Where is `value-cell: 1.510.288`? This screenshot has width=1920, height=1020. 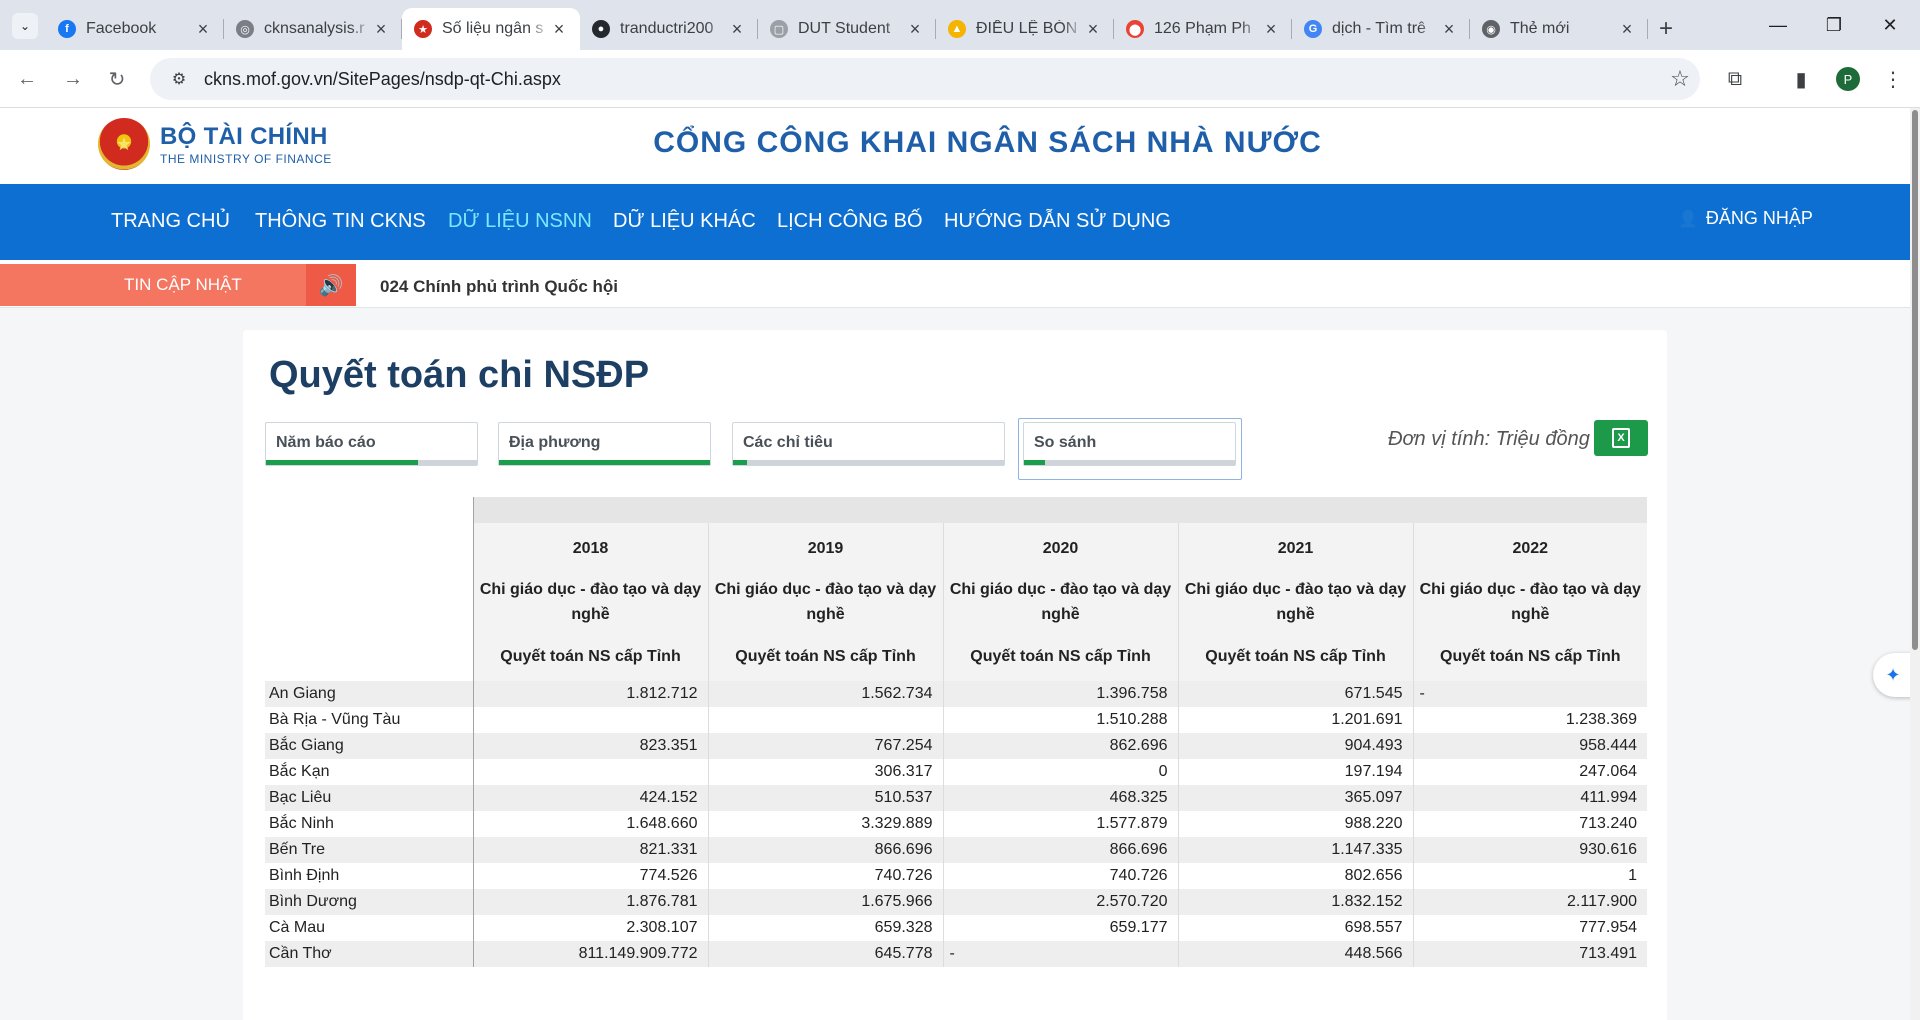
value-cell: 1.510.288 is located at coordinates (1060, 720).